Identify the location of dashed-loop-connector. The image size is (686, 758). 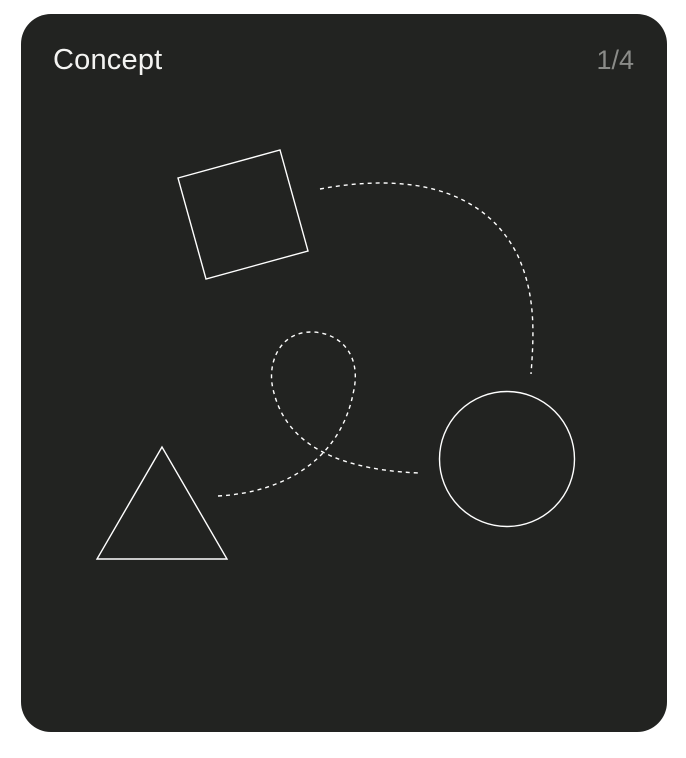
(318, 414).